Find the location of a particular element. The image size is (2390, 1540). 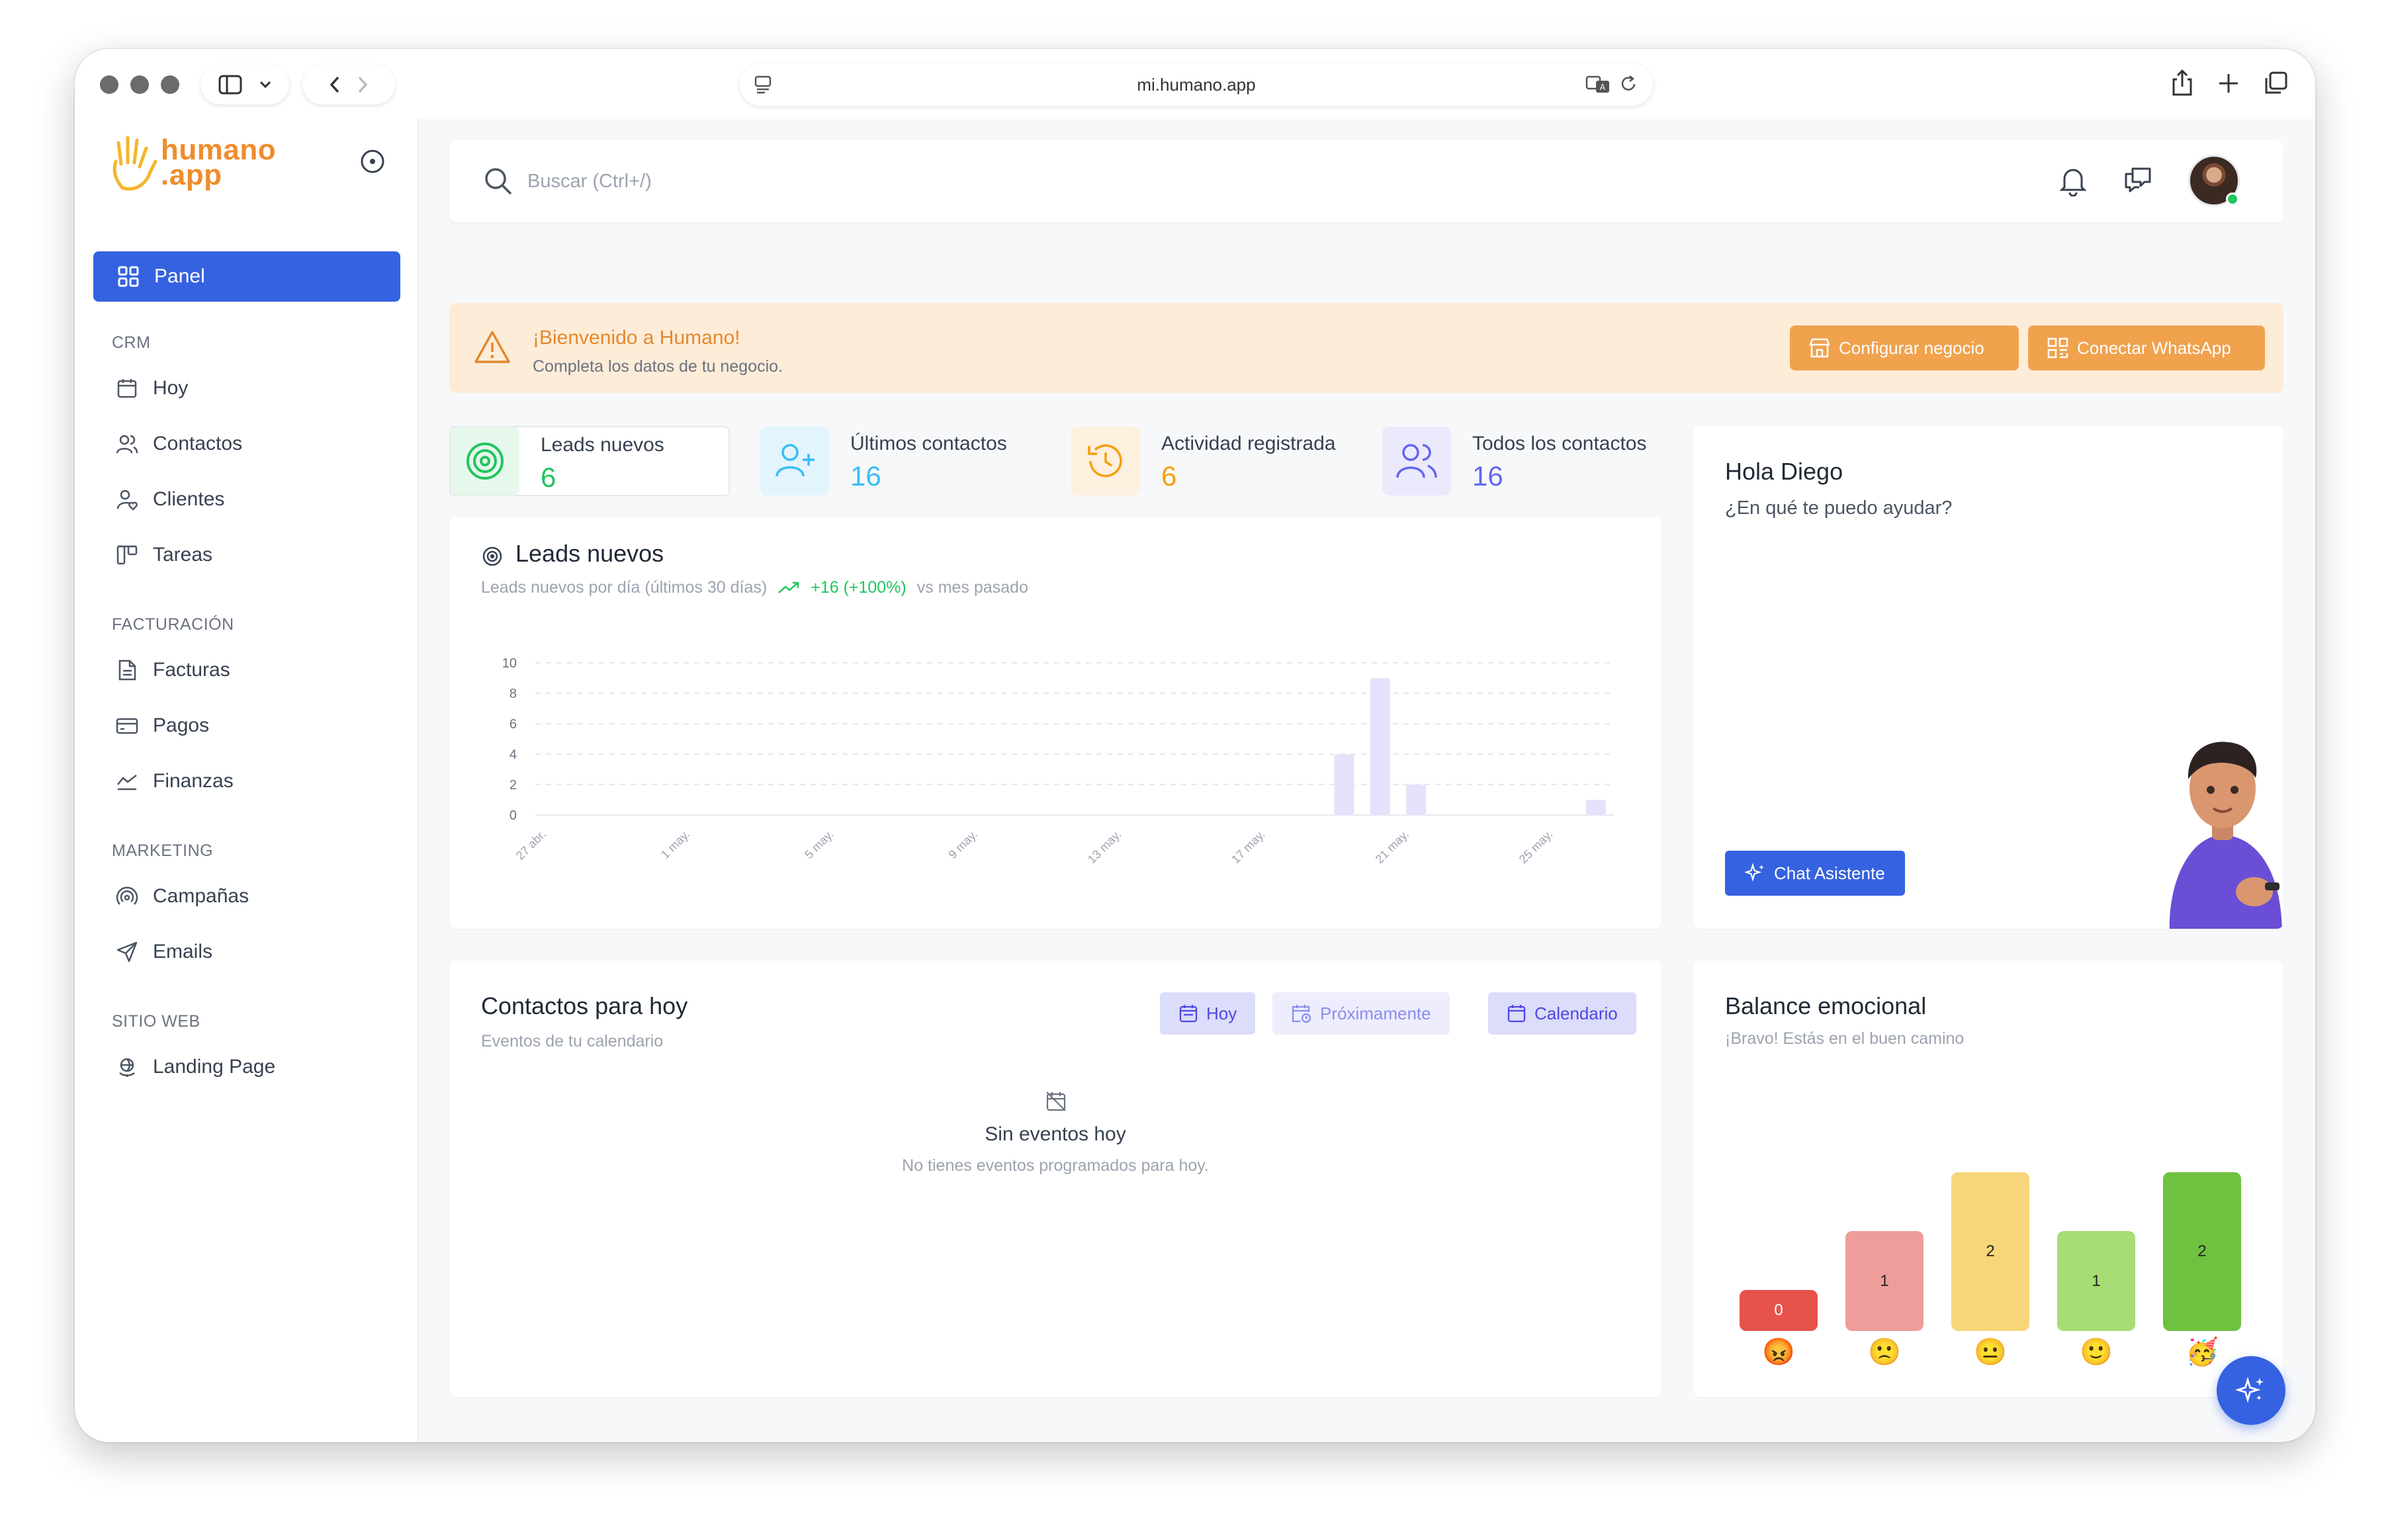

x-tick-label: 1 may. is located at coordinates (675, 844).